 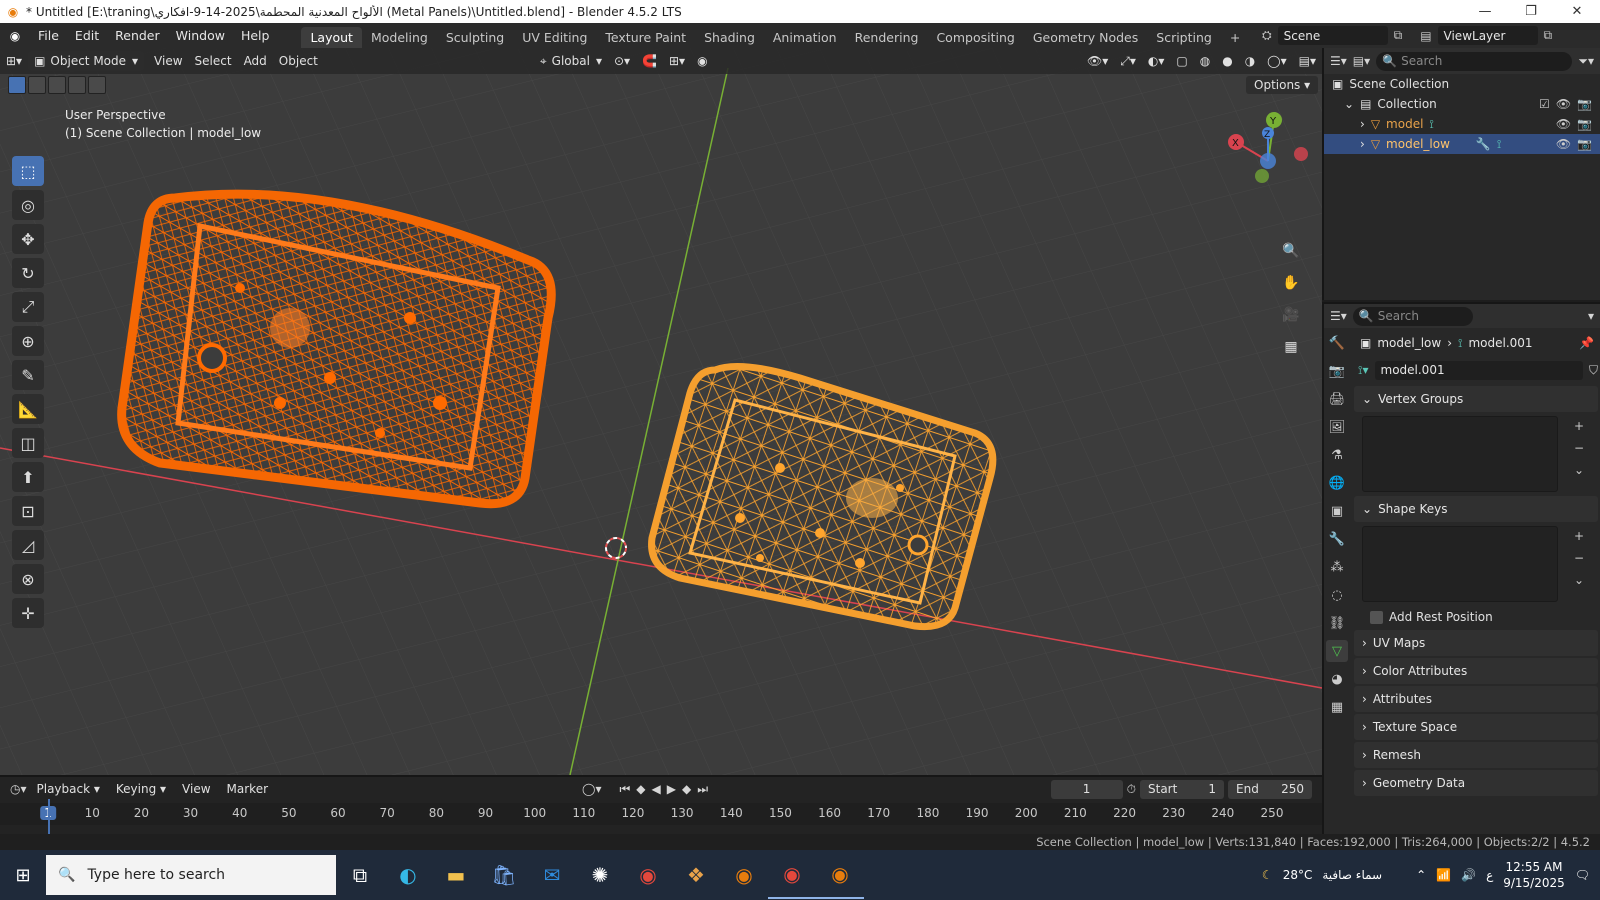 What do you see at coordinates (600, 875) in the screenshot?
I see `chatgpt-icon: ✺` at bounding box center [600, 875].